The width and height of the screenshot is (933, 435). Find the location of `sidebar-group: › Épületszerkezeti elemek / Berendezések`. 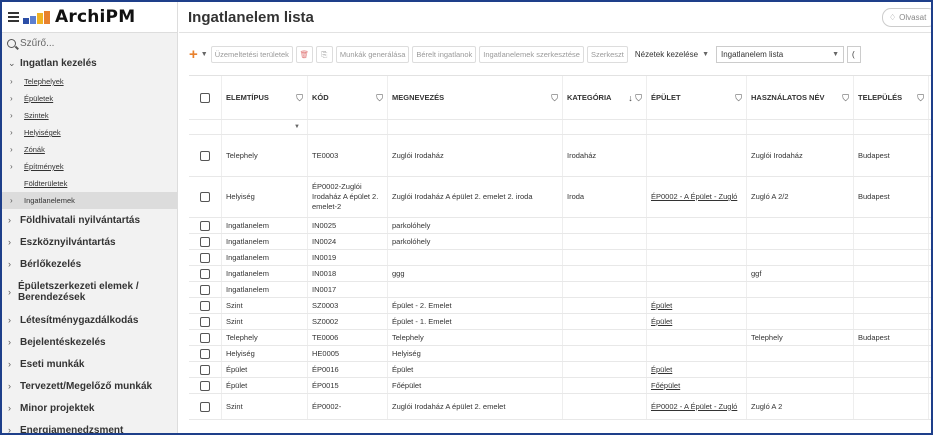

sidebar-group: › Épületszerkezeti elemek / Berendezések is located at coordinates (89, 292).